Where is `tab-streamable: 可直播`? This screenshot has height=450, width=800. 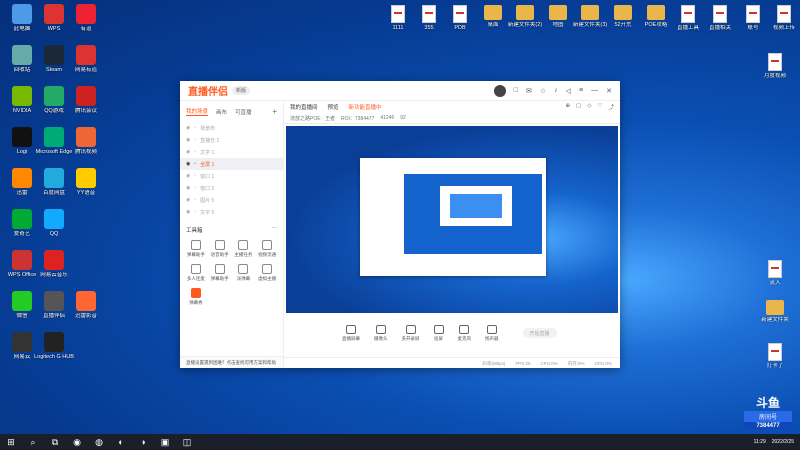
tab-streamable: 可直播 is located at coordinates (243, 112).